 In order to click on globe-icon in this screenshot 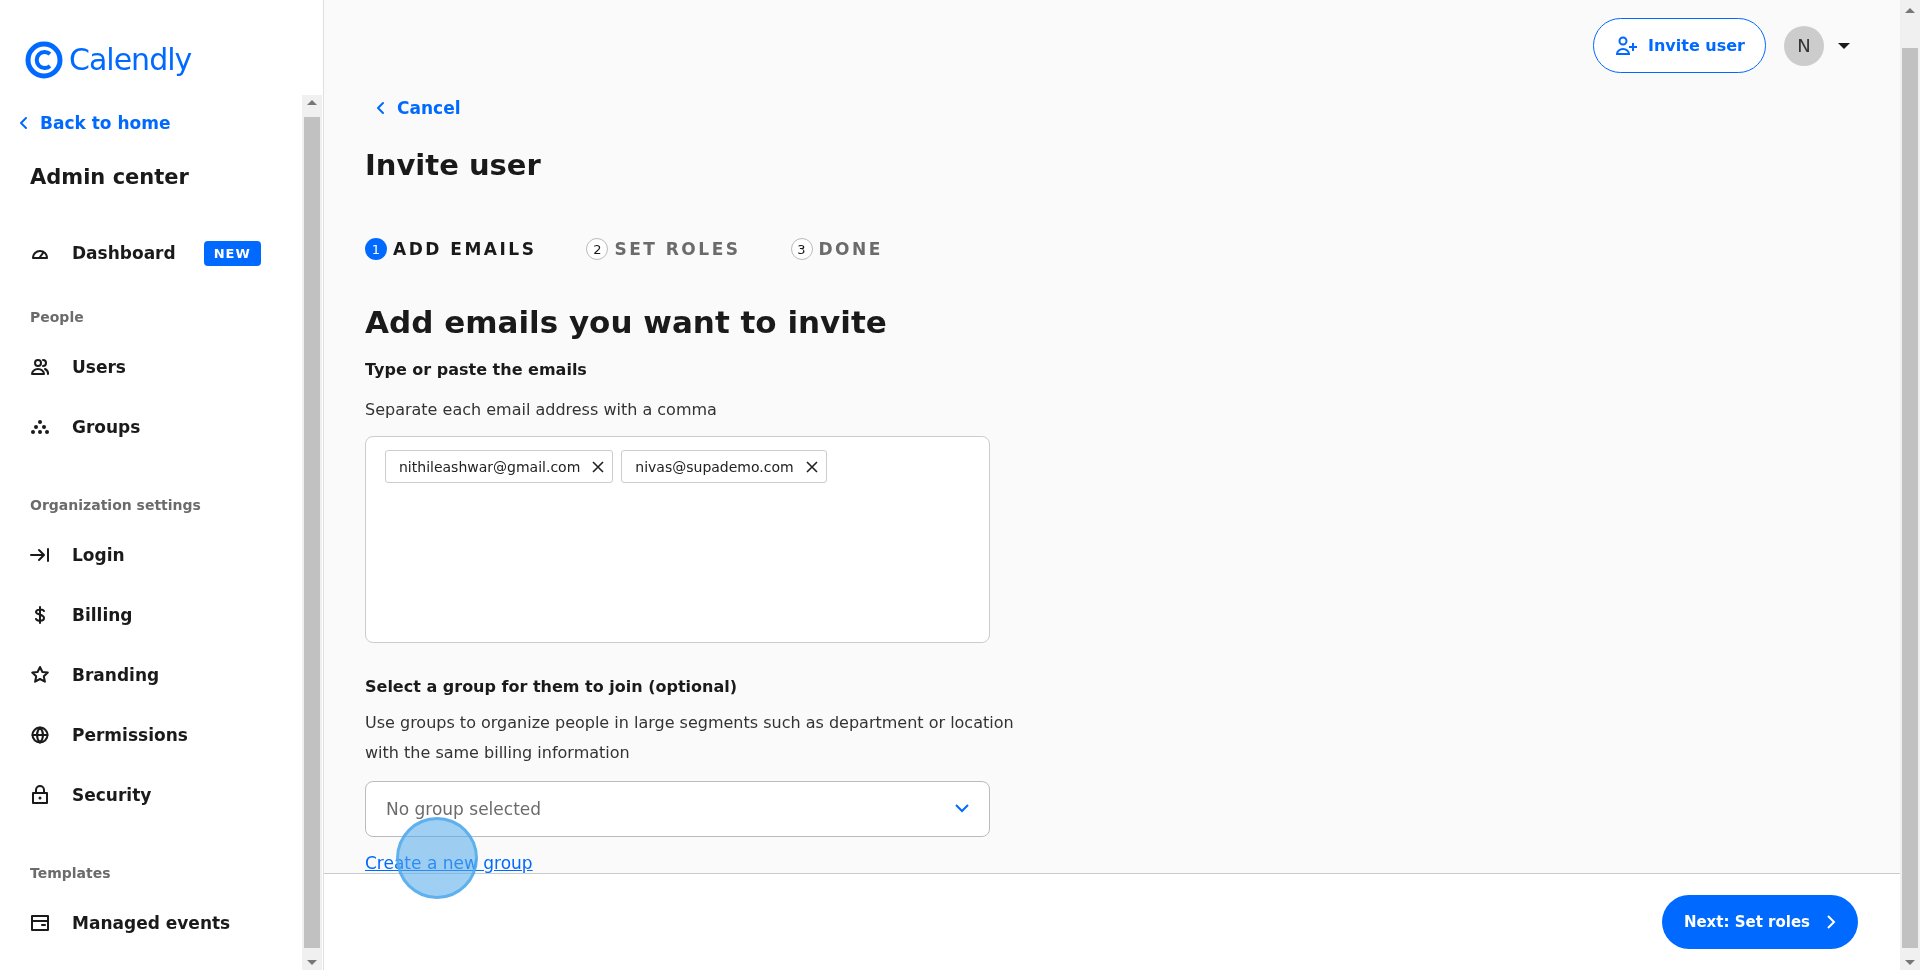, I will do `click(40, 735)`.